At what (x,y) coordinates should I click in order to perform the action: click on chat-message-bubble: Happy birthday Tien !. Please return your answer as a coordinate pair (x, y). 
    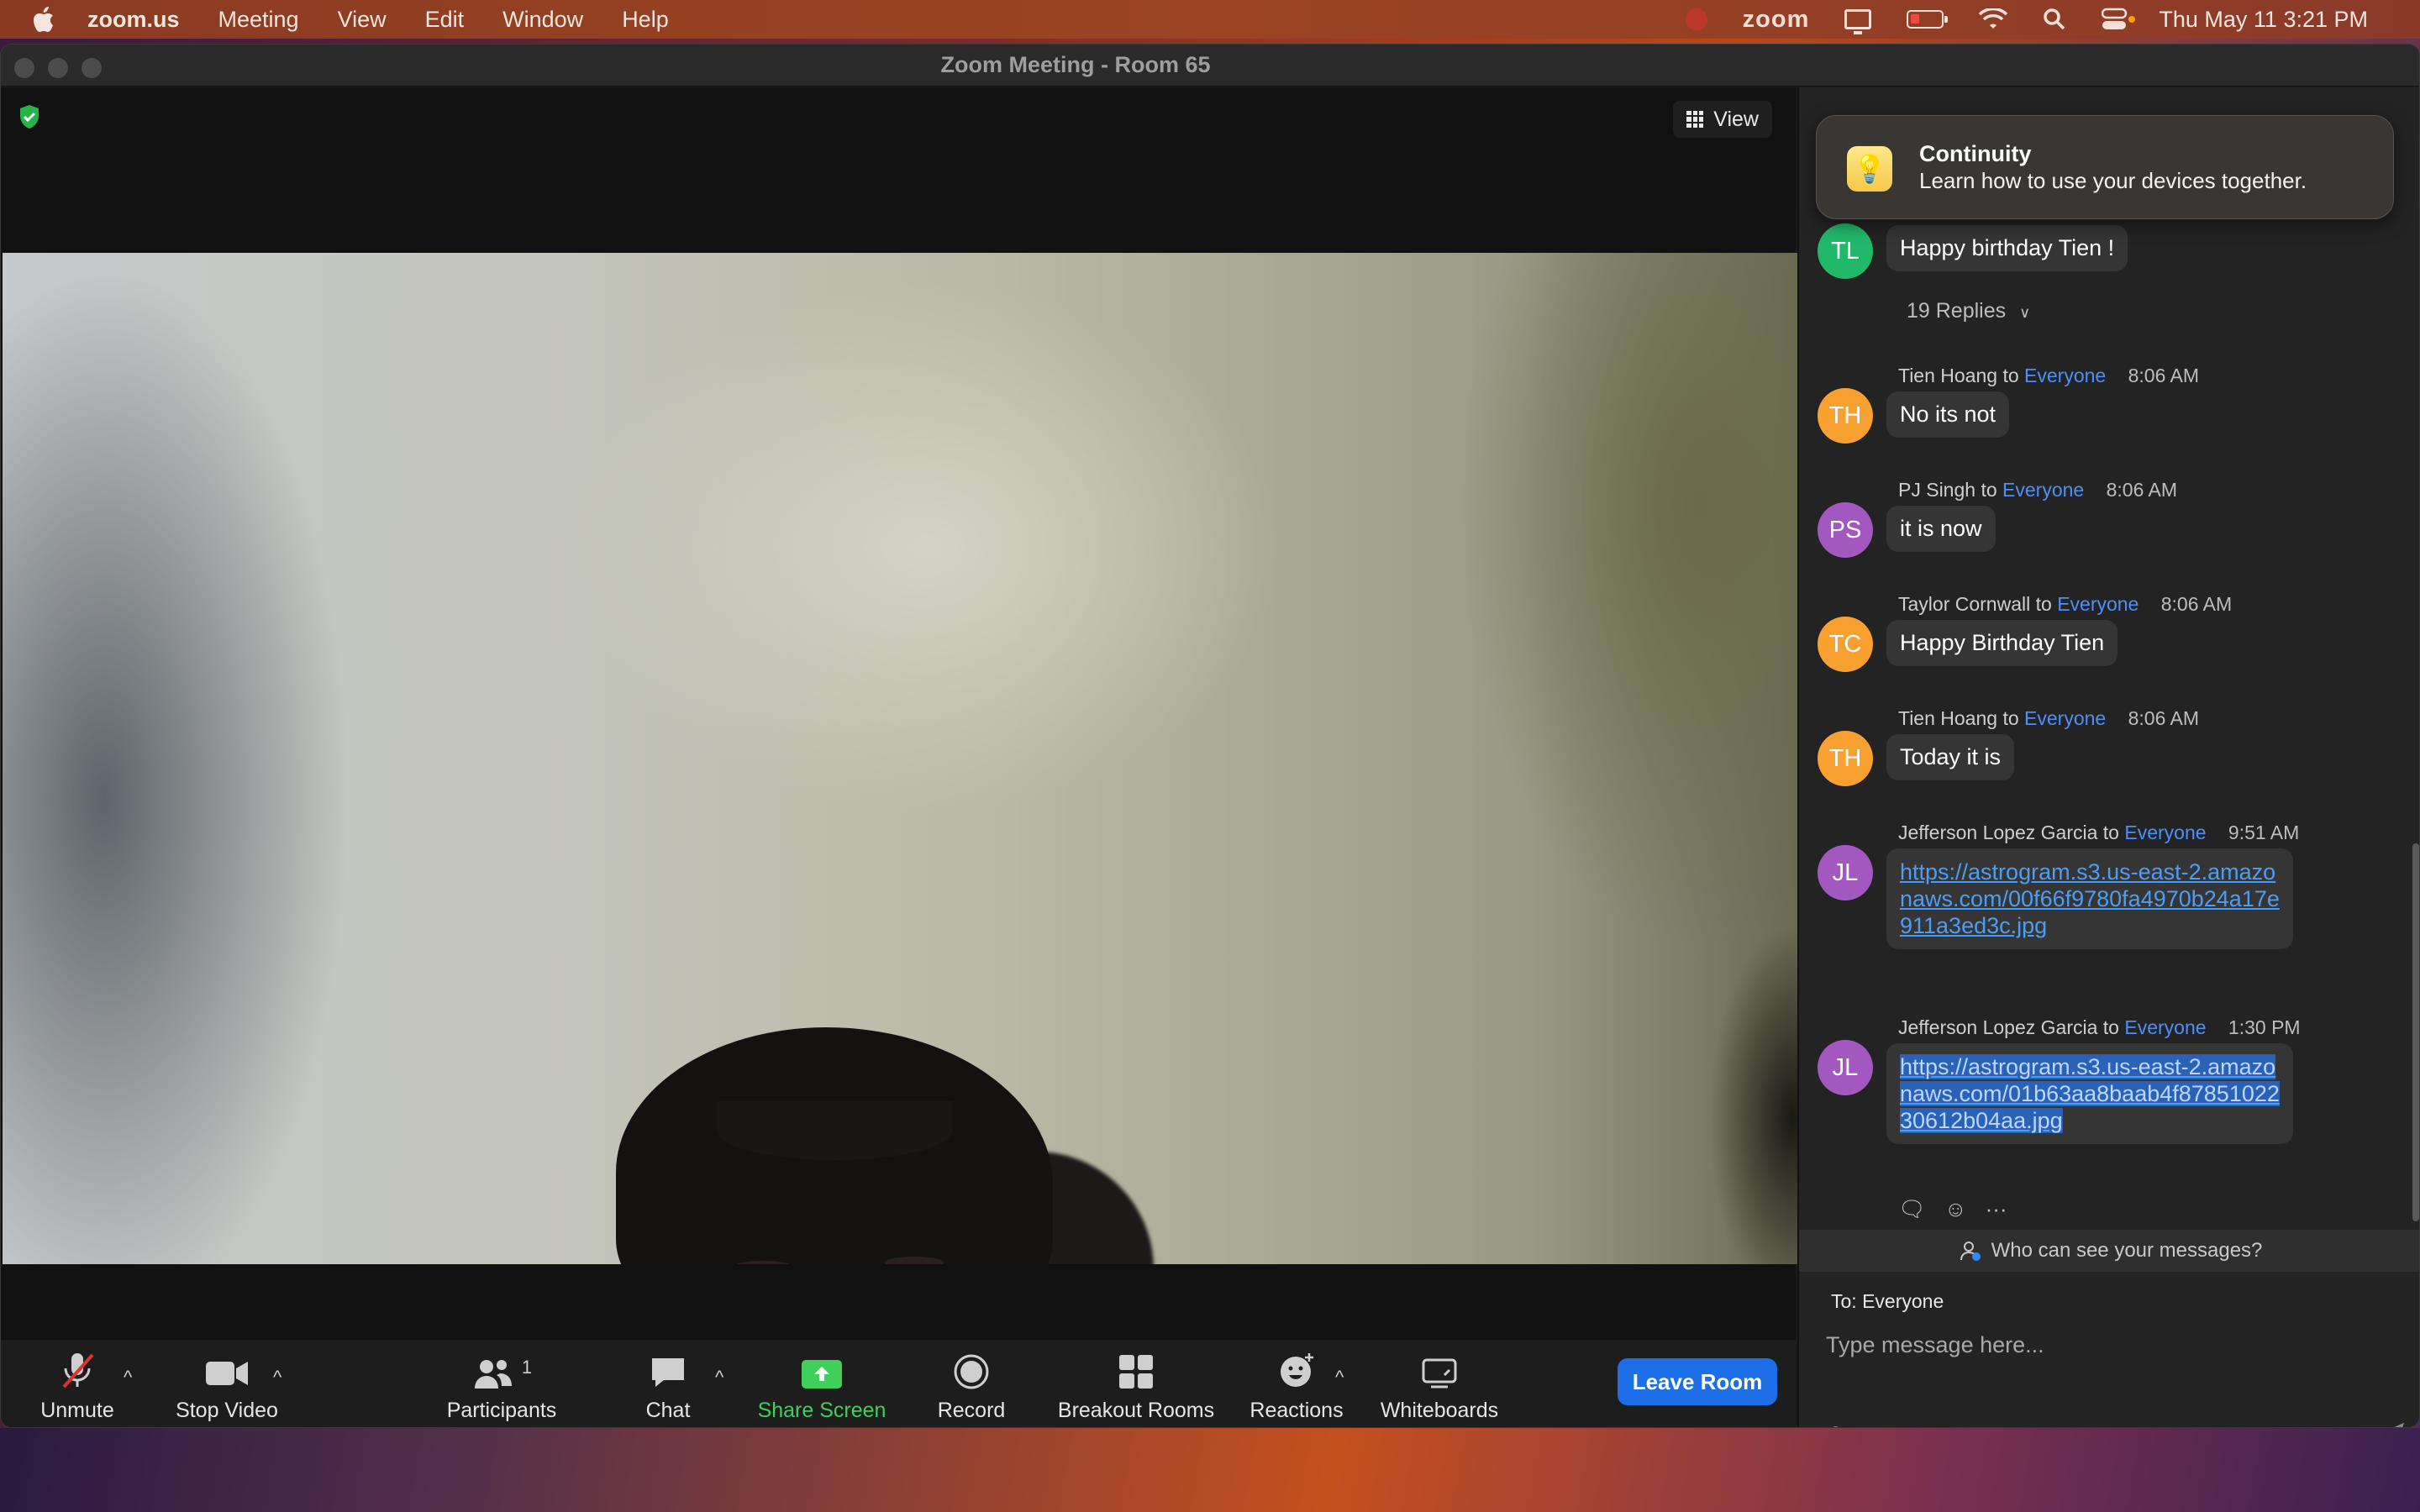
    Looking at the image, I should click on (2007, 248).